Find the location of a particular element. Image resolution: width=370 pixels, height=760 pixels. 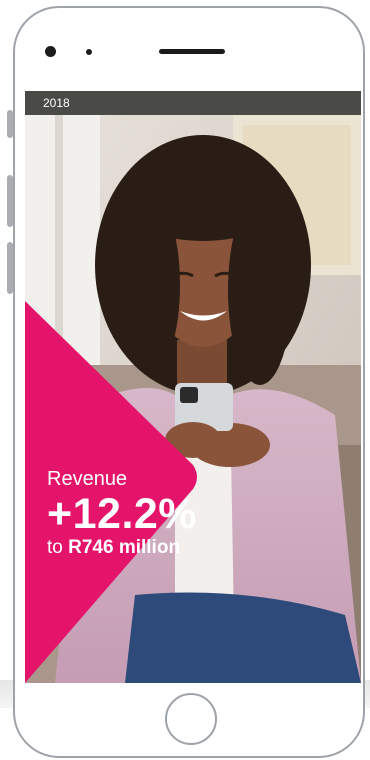

sensor-icon is located at coordinates (89, 52).